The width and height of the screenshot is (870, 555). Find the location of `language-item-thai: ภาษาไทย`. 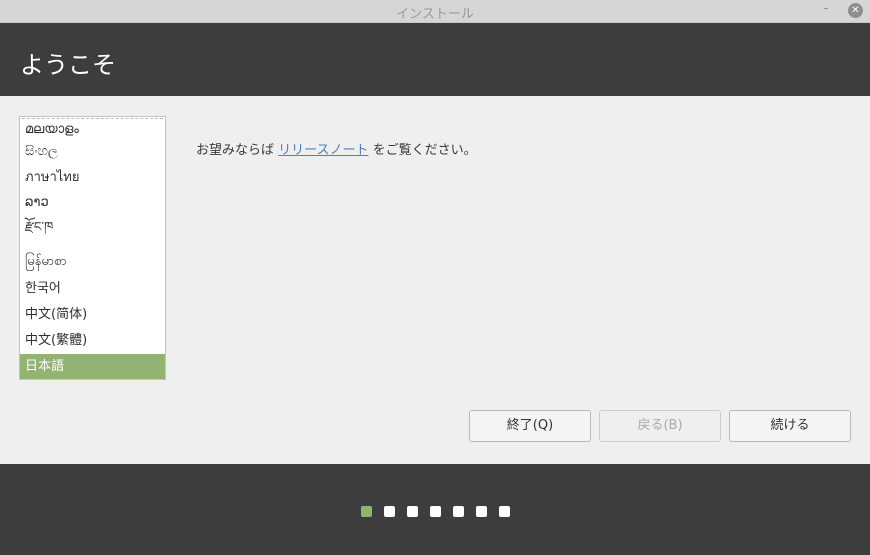

language-item-thai: ภาษาไทย is located at coordinates (92, 178).